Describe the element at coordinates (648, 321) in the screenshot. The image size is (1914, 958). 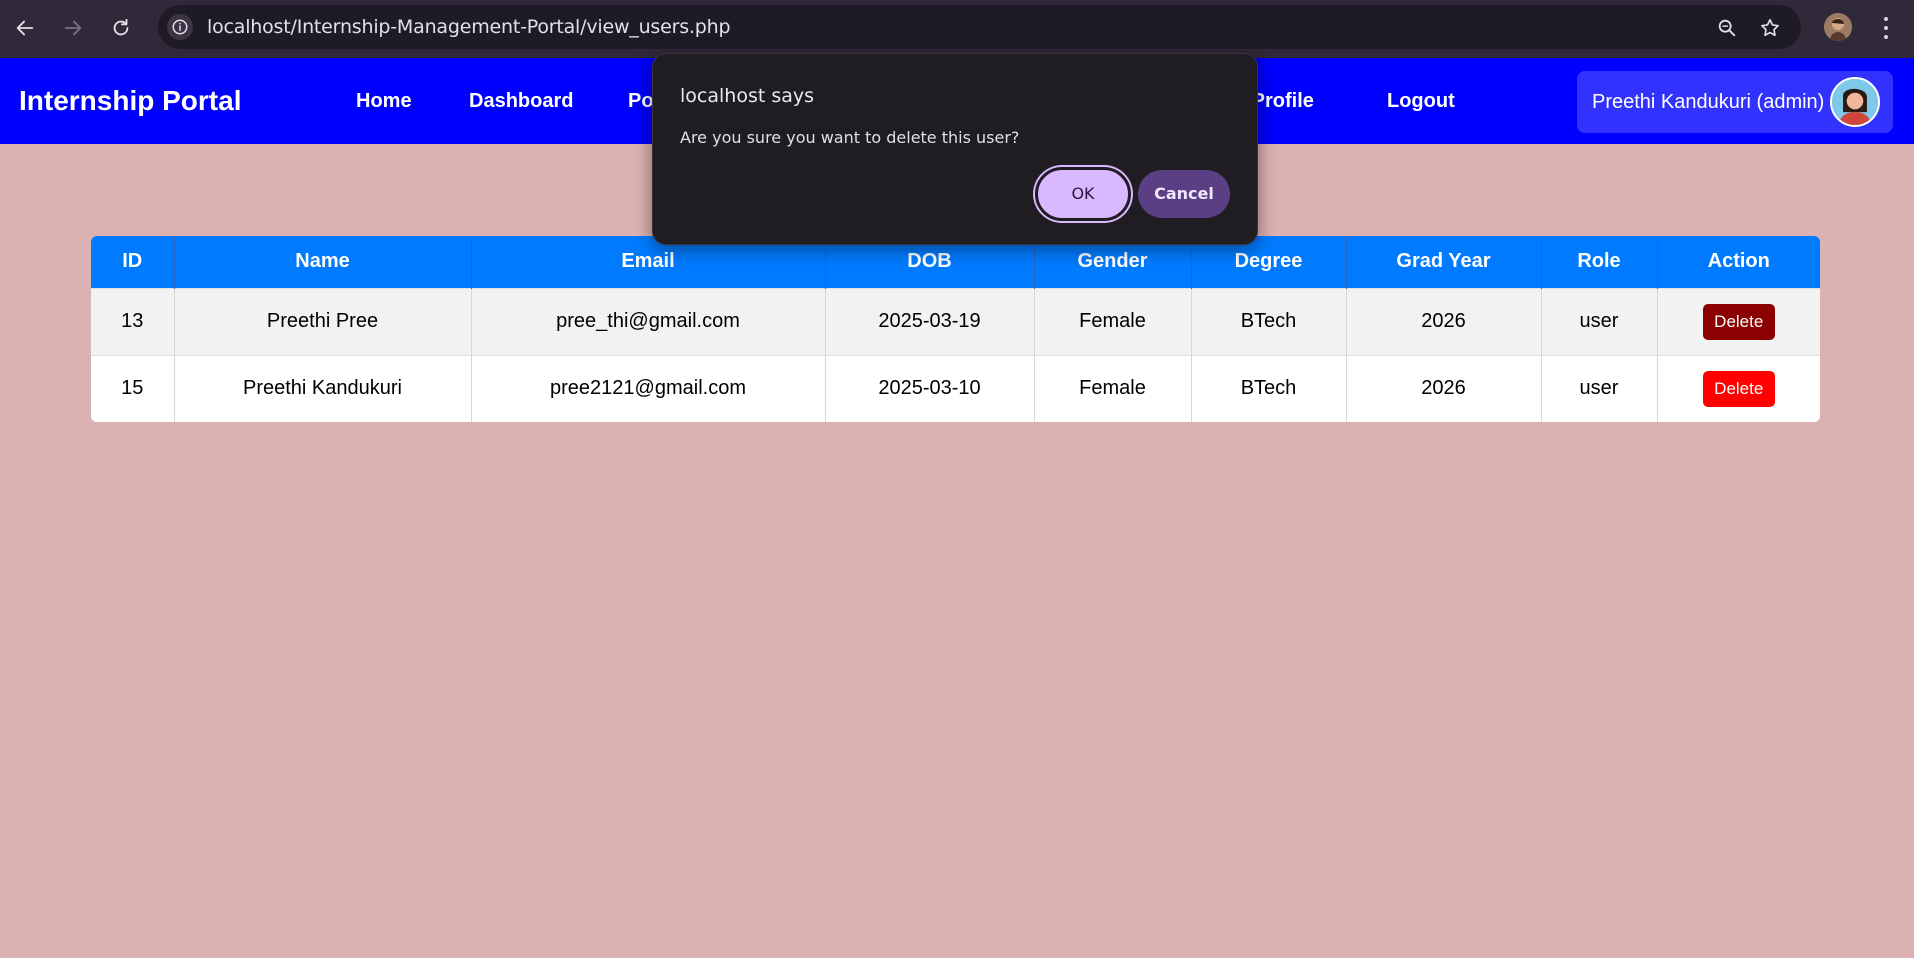
I see `cell-email: pree_thi@gmail.com` at that location.